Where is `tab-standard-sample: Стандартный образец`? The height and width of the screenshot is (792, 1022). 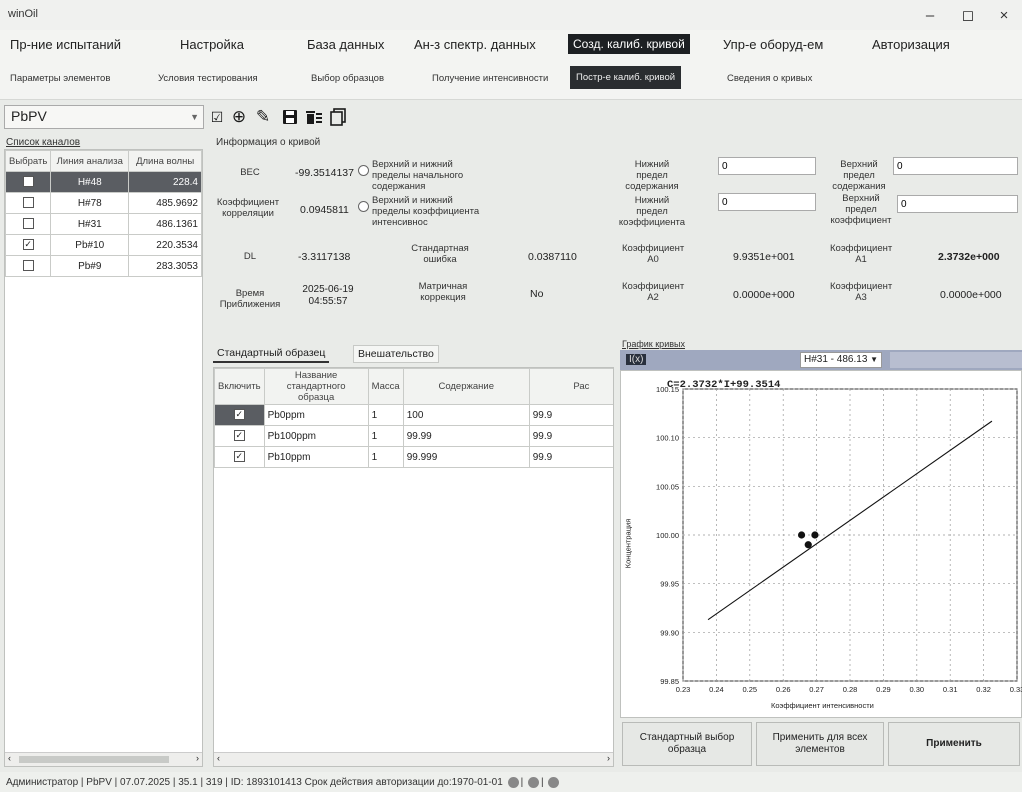
tab-standard-sample: Стандартный образец is located at coordinates (271, 354).